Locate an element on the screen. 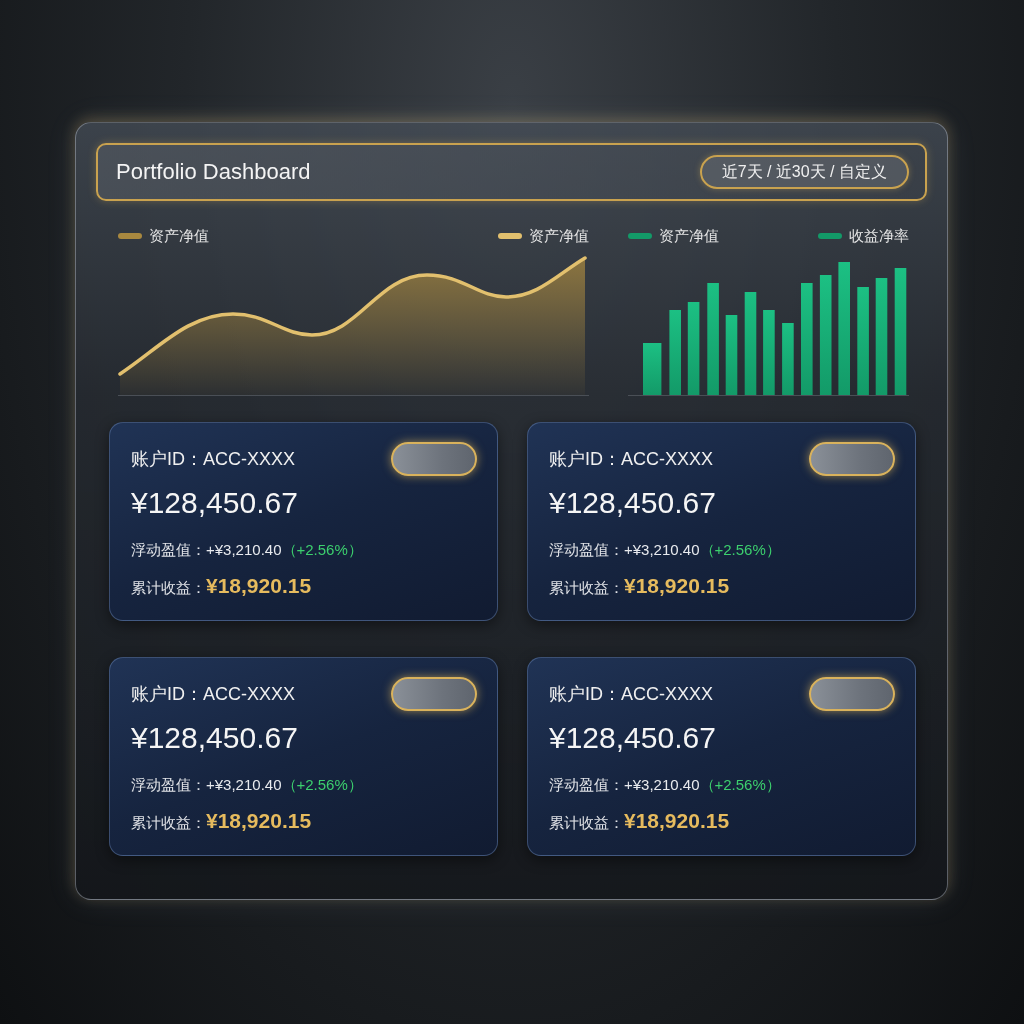  dashboard-title: Portfolio Dashboard is located at coordinates (213, 172).